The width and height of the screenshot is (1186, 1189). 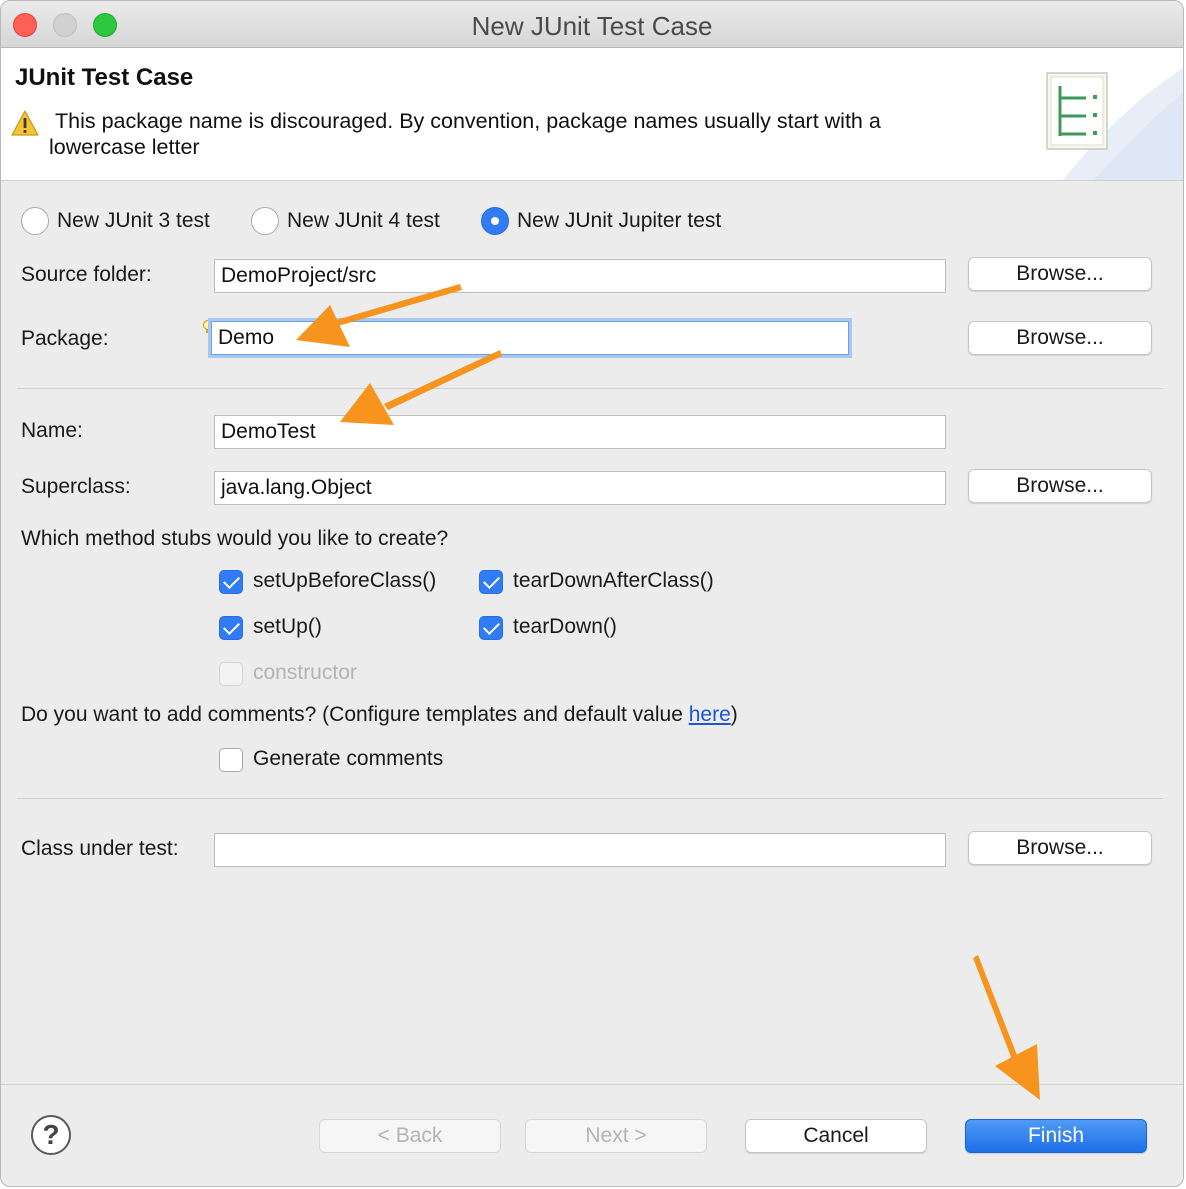 I want to click on superclass-label: Superclass:, so click(x=76, y=486).